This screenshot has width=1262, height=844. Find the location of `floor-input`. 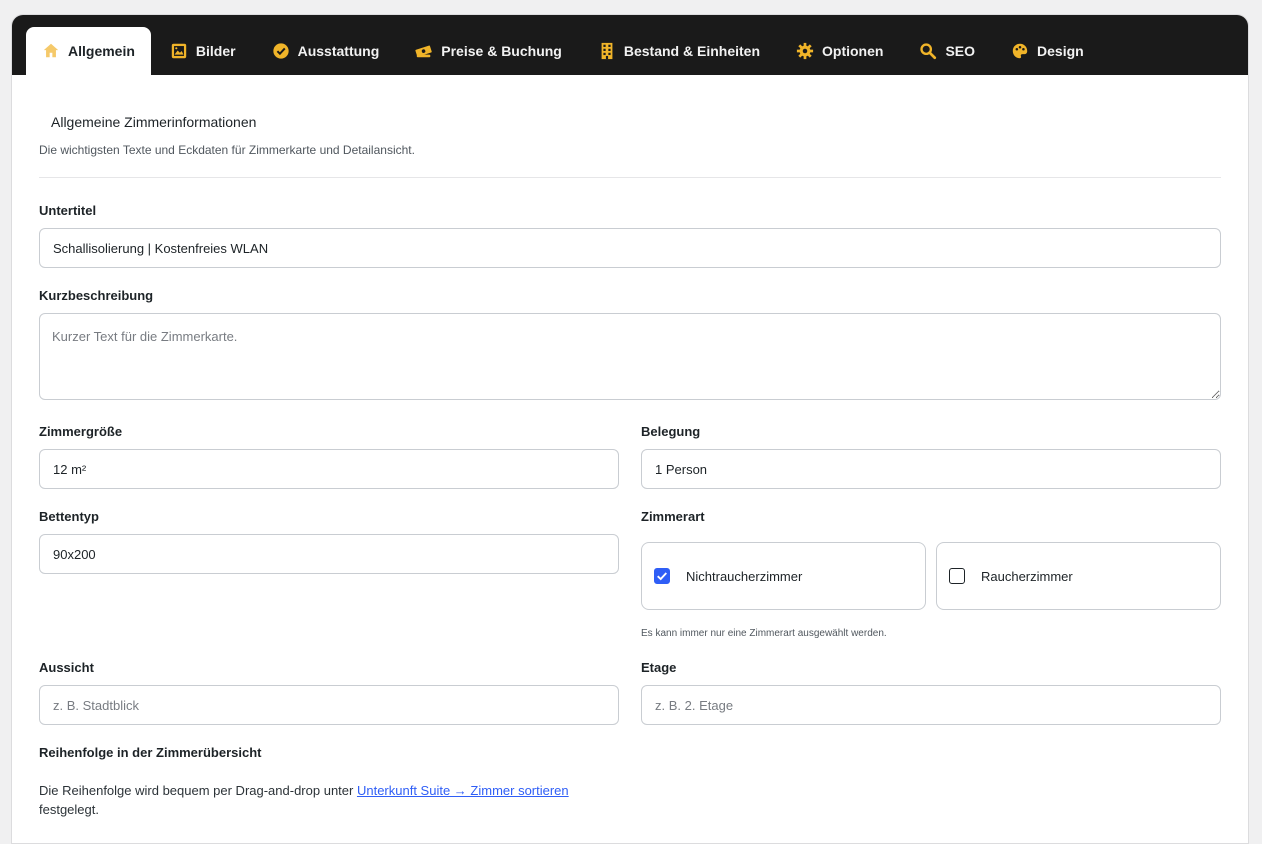

floor-input is located at coordinates (931, 705).